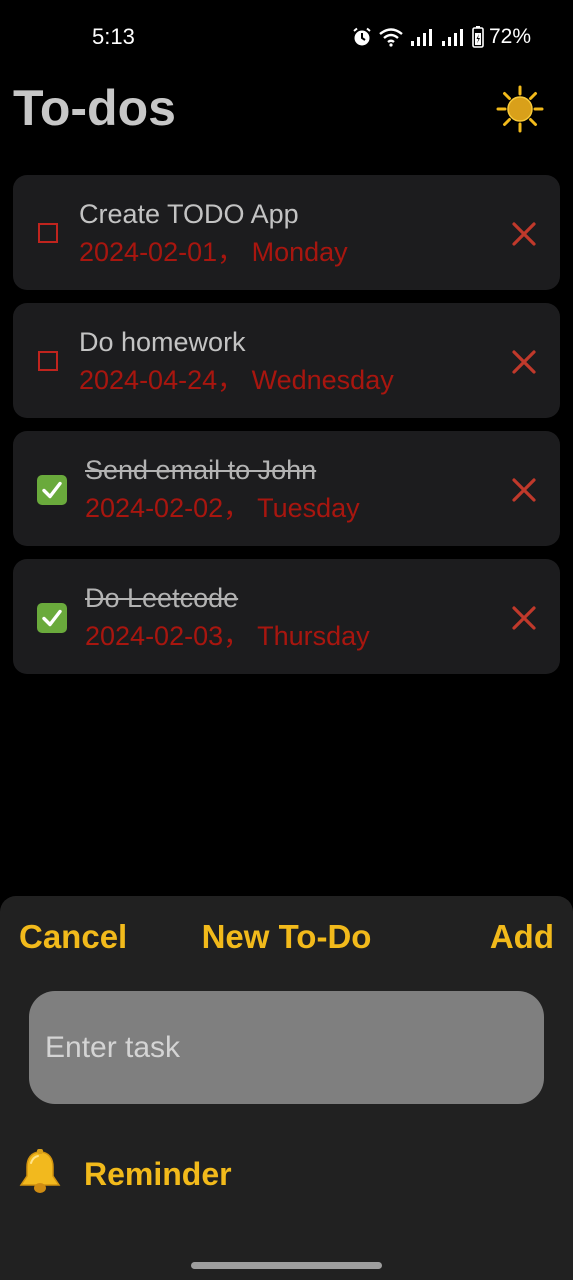 This screenshot has width=573, height=1280. What do you see at coordinates (362, 37) in the screenshot?
I see `alarm-icon` at bounding box center [362, 37].